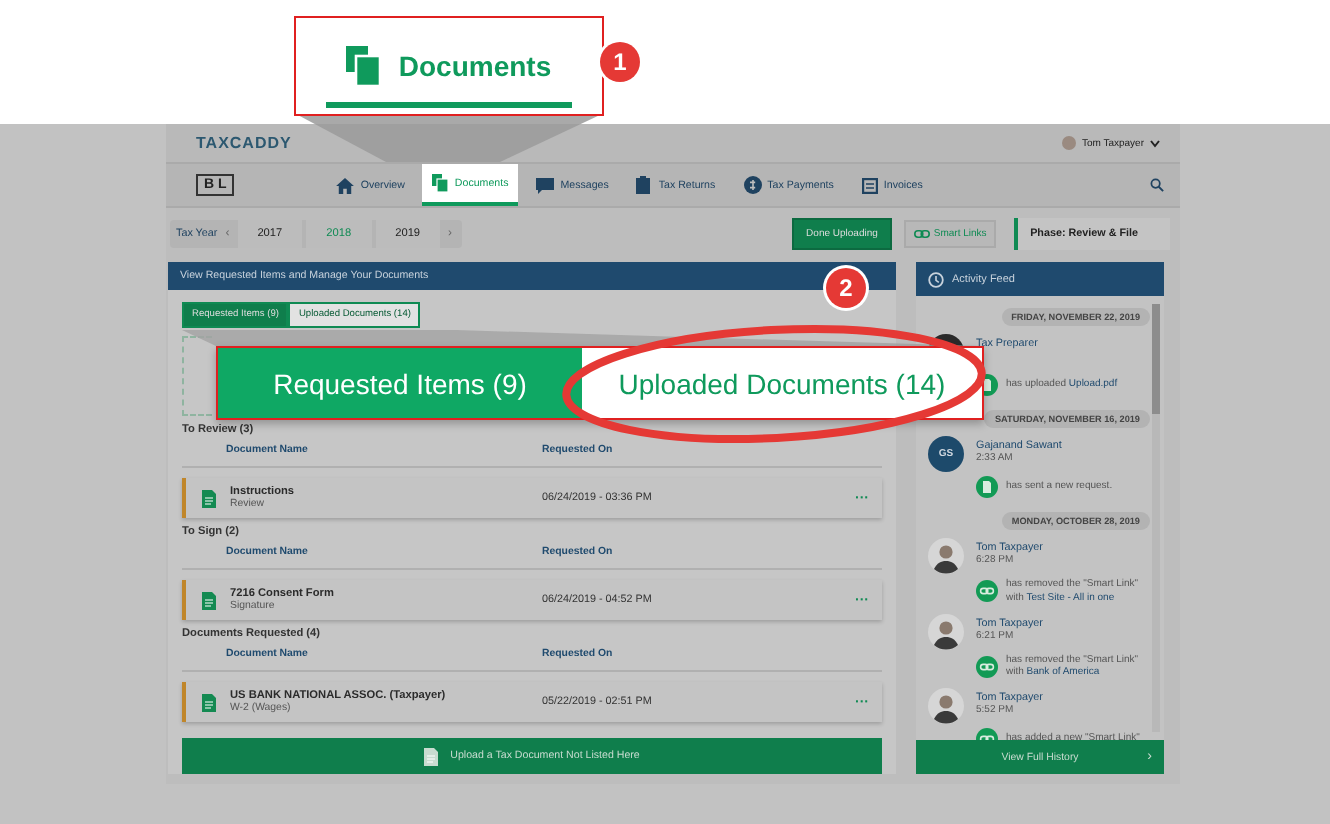 Image resolution: width=1330 pixels, height=824 pixels. Describe the element at coordinates (644, 185) in the screenshot. I see `clipboard-icon` at that location.